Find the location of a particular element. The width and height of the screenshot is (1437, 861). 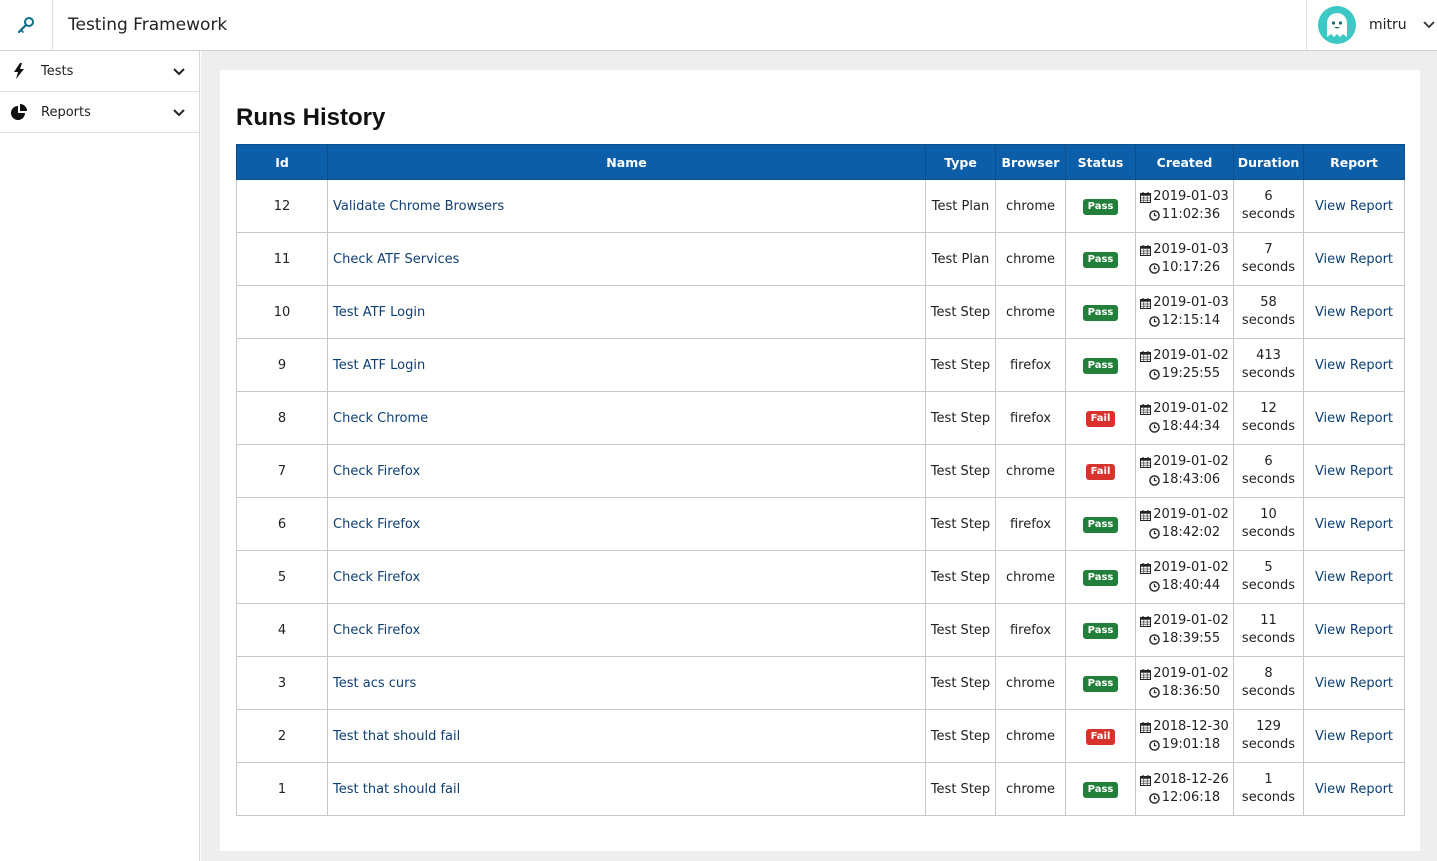

created-time: 11:02:36 is located at coordinates (1191, 214).